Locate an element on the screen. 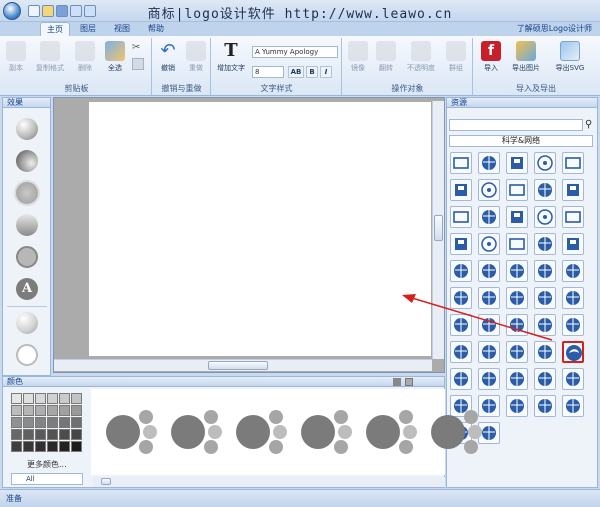  resource-network-icon is located at coordinates (545, 217).